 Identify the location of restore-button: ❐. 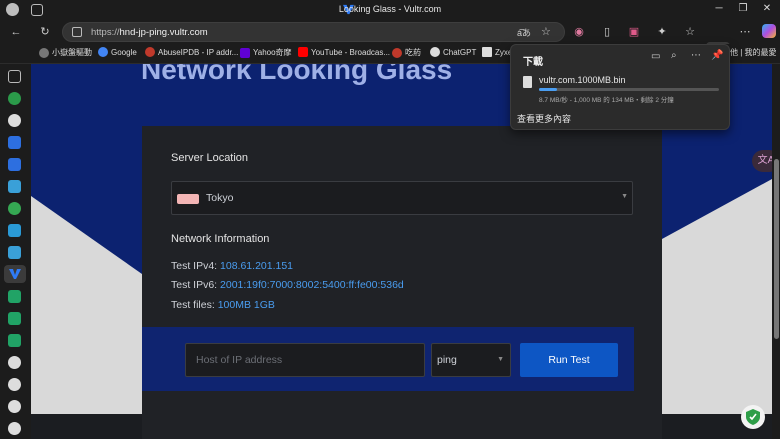
(743, 8).